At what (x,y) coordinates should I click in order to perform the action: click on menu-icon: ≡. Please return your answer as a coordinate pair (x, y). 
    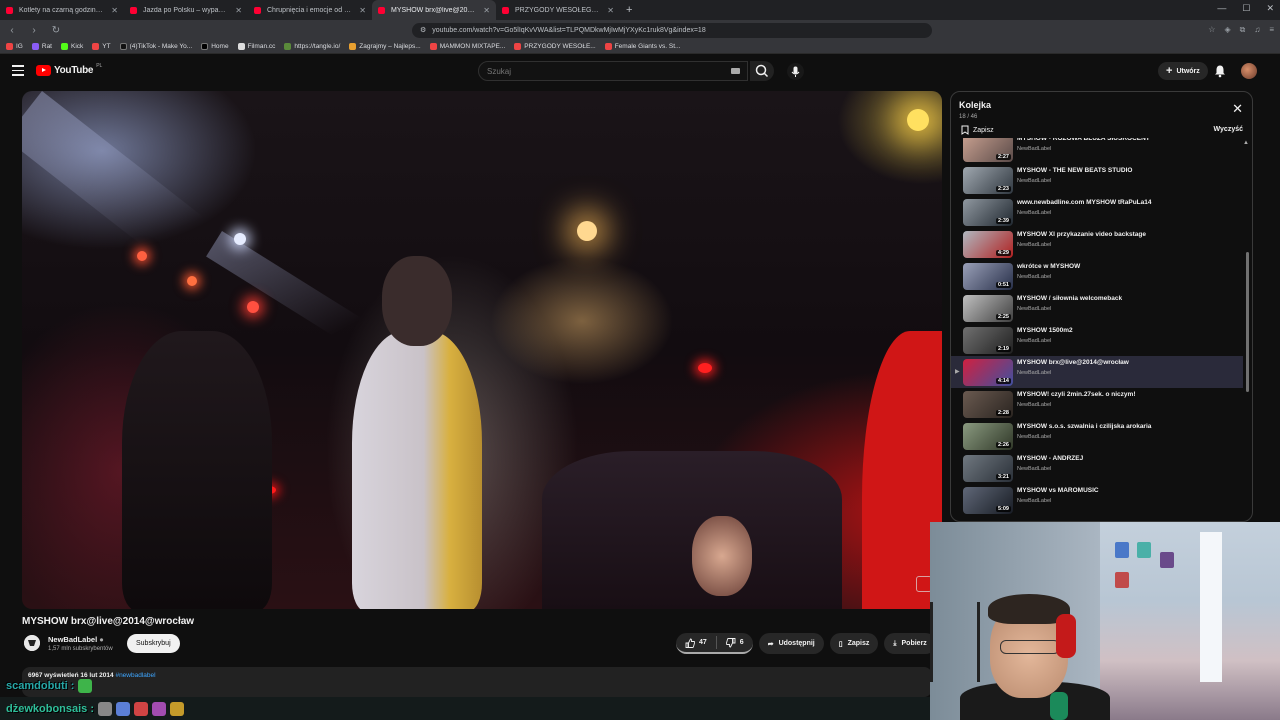
    Looking at the image, I should click on (1271, 30).